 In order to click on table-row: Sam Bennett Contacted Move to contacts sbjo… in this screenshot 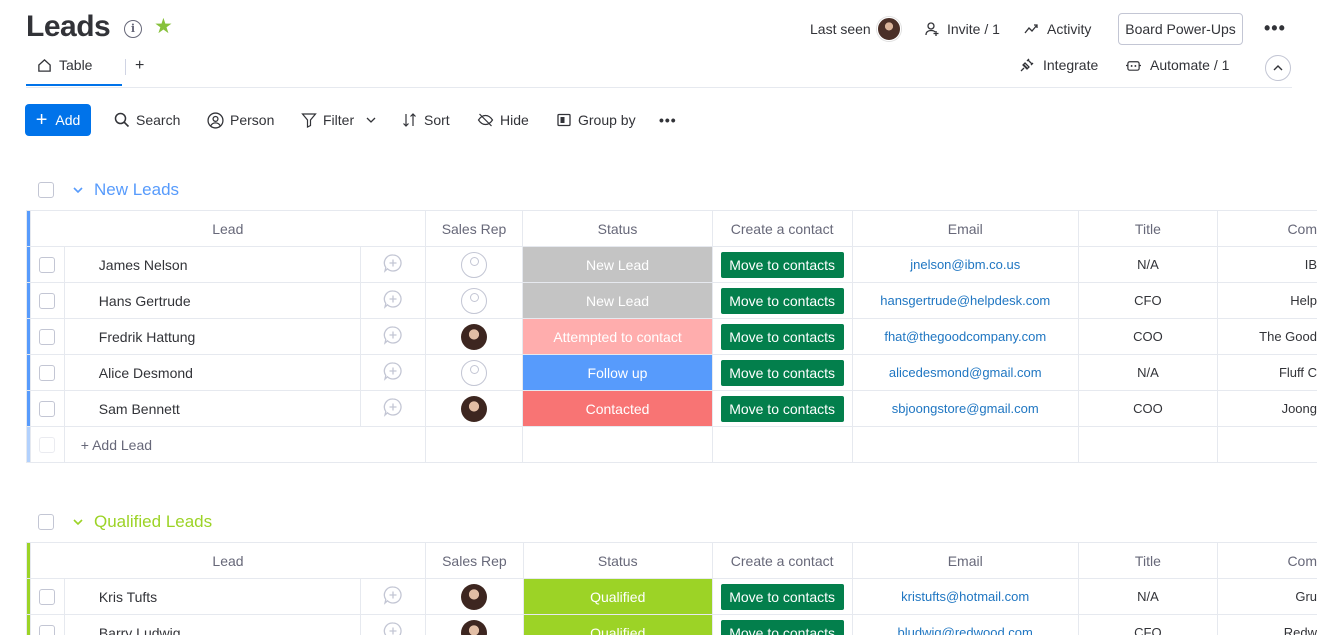, I will do `click(671, 408)`.